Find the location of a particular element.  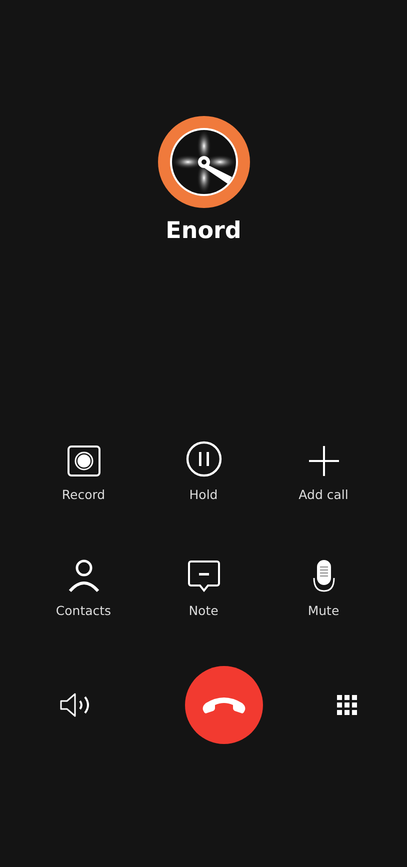

keypad-icon is located at coordinates (347, 705).